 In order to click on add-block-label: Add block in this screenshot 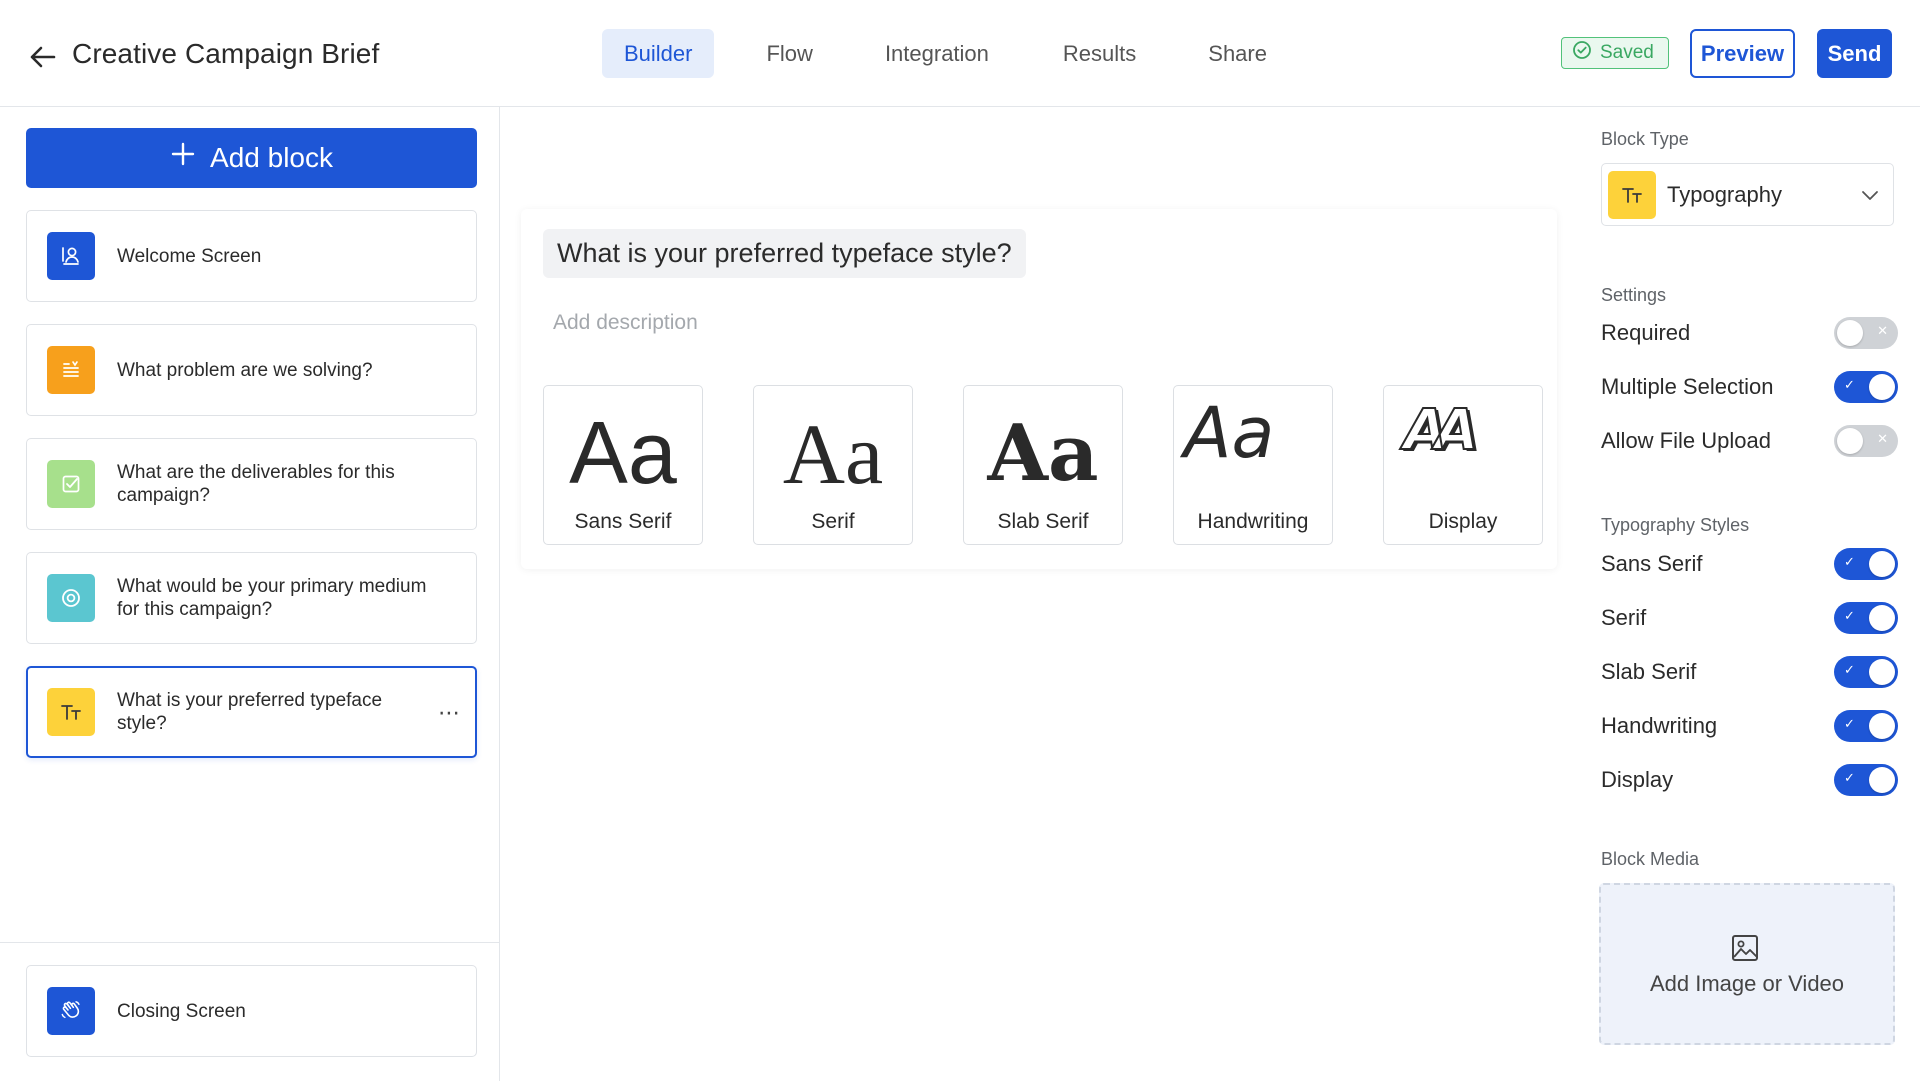, I will do `click(271, 157)`.